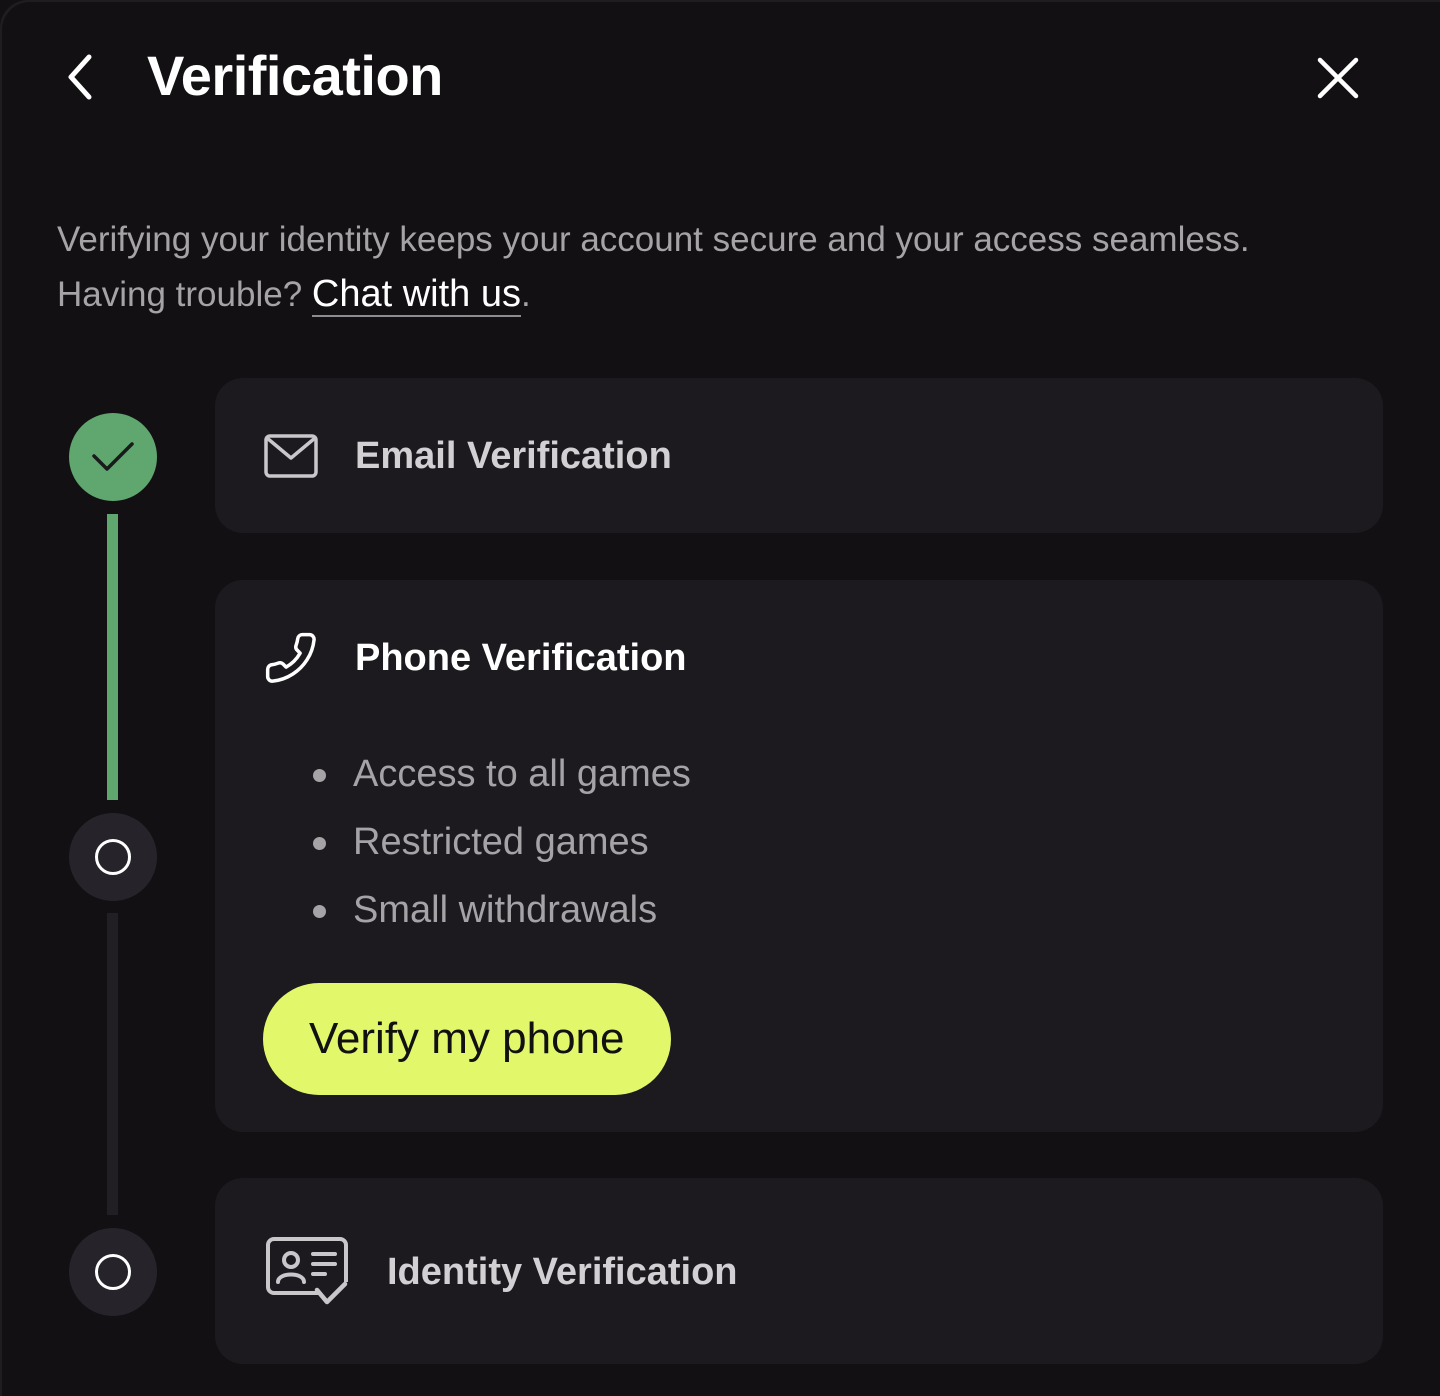 This screenshot has height=1396, width=1440. Describe the element at coordinates (307, 1272) in the screenshot. I see `id-card-icon` at that location.